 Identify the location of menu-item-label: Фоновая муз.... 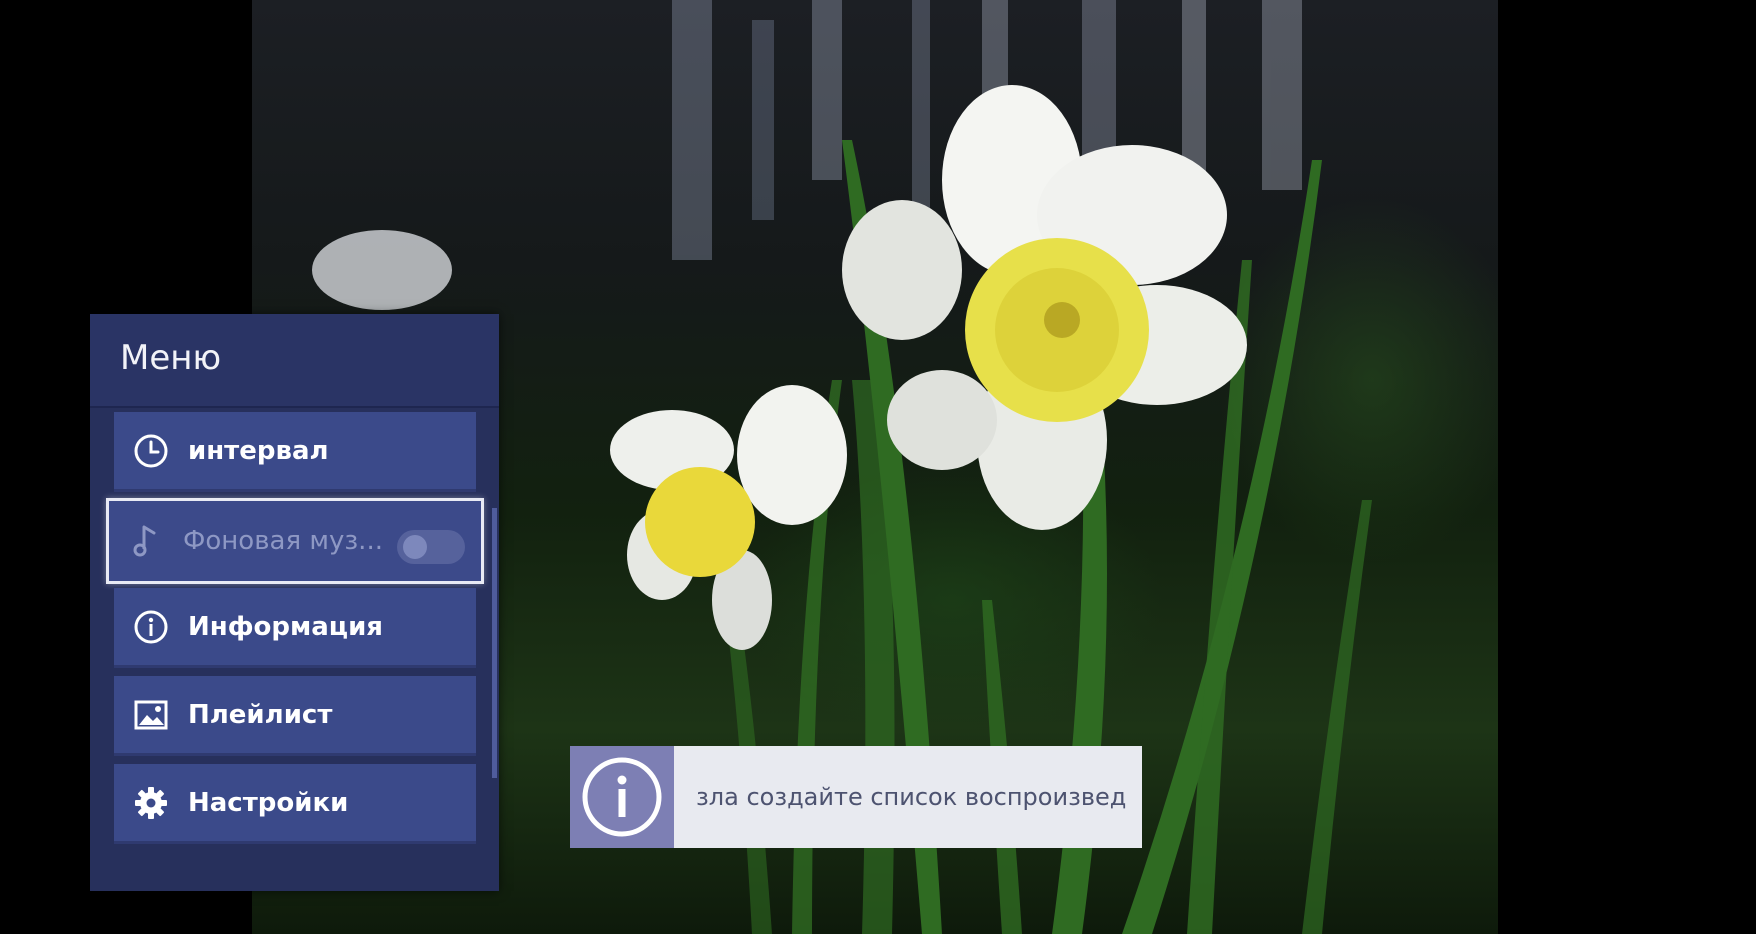
(283, 541).